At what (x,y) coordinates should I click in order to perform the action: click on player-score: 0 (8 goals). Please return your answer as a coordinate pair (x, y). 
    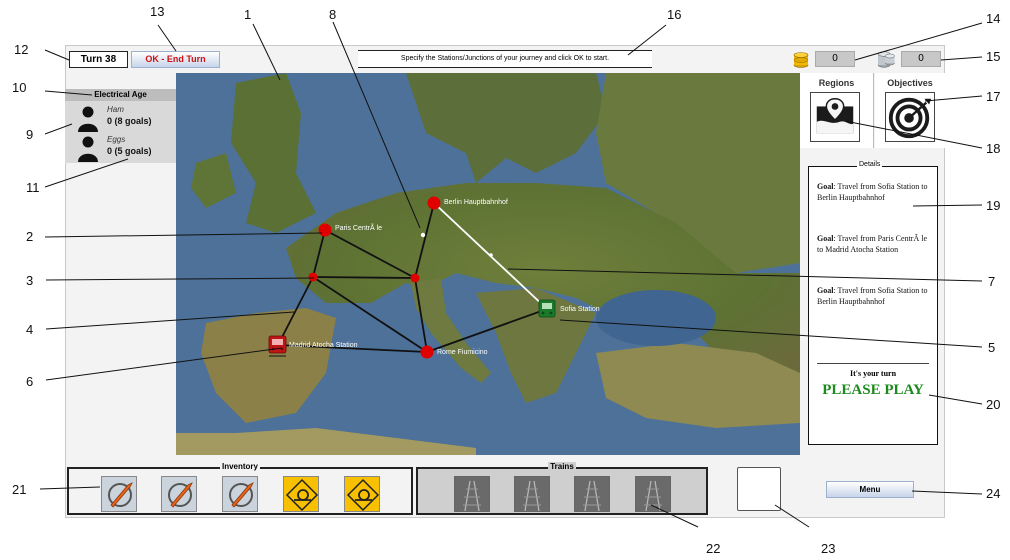
    Looking at the image, I should click on (129, 121).